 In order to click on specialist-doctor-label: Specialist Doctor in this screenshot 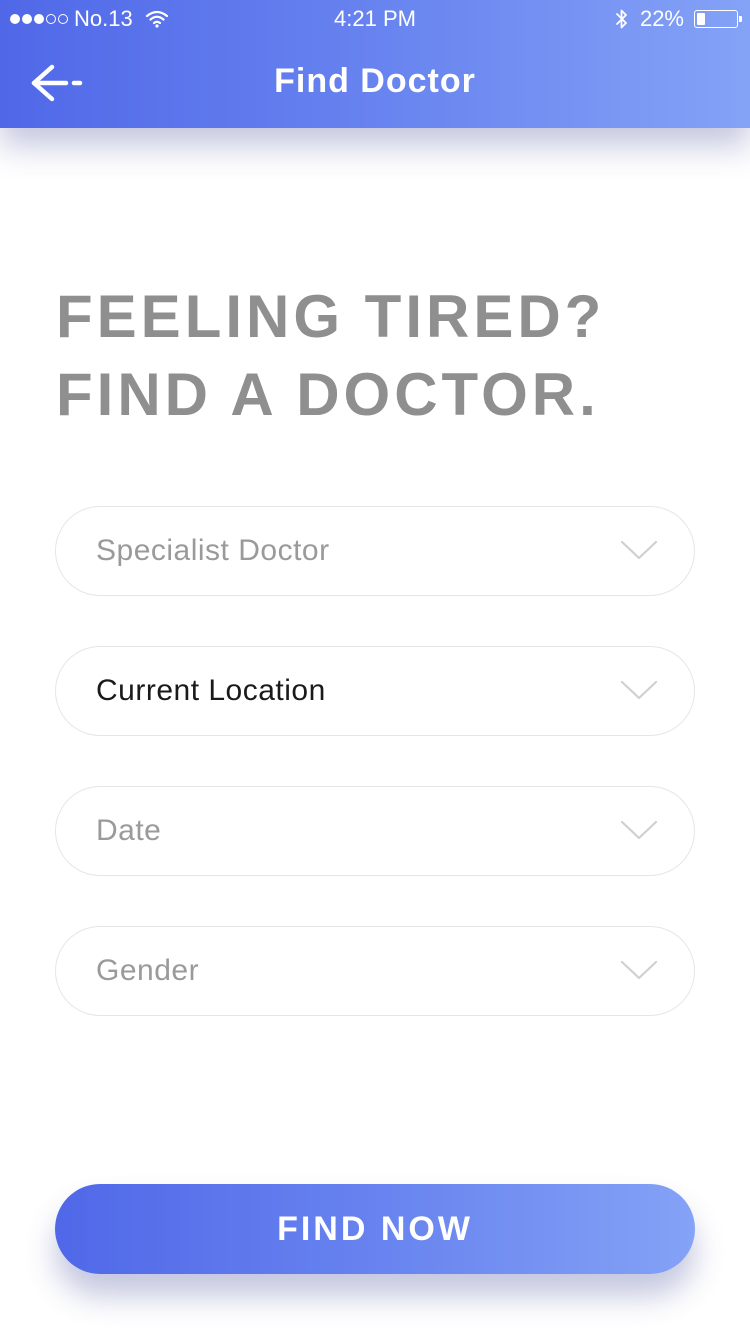, I will do `click(213, 550)`.